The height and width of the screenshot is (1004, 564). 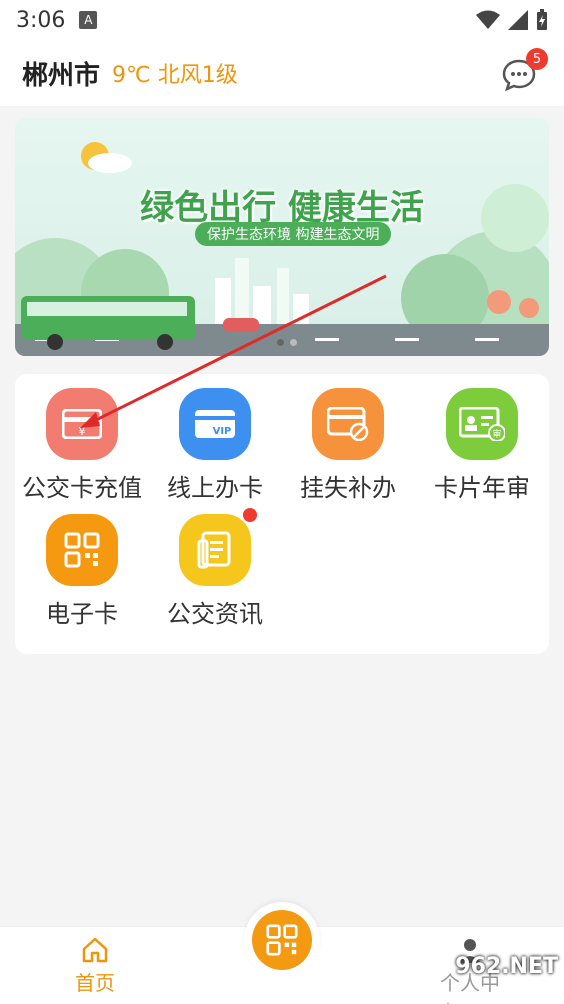 I want to click on signal-icon, so click(x=518, y=20).